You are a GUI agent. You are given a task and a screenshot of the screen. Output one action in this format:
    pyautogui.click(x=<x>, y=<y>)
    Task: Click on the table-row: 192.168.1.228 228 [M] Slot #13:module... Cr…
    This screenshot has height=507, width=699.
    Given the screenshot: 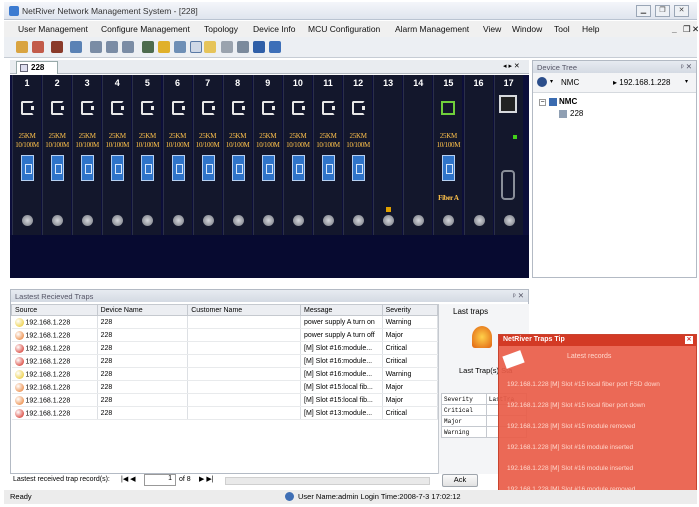 What is the action you would take?
    pyautogui.click(x=225, y=413)
    